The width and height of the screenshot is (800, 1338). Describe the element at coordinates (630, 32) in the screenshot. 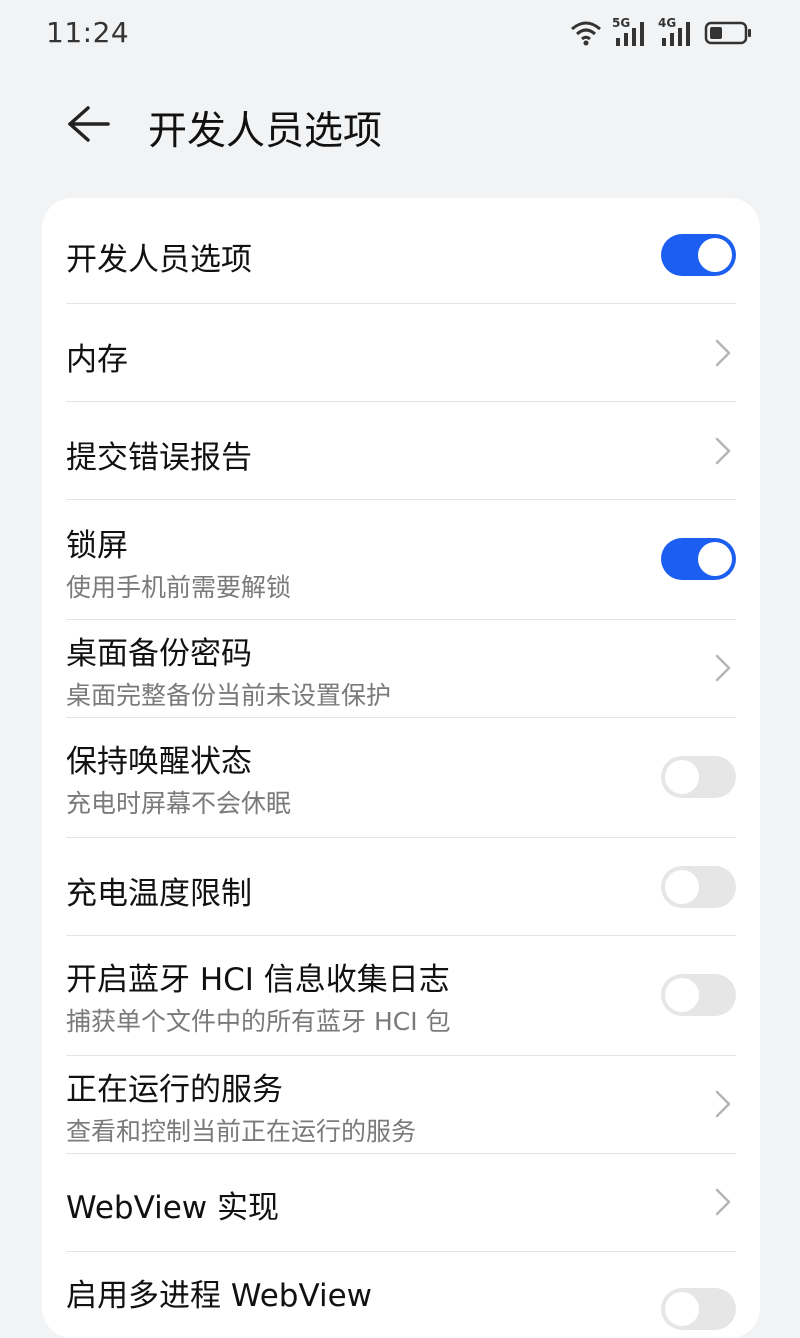

I see `signal-5g-icon: 5G` at that location.